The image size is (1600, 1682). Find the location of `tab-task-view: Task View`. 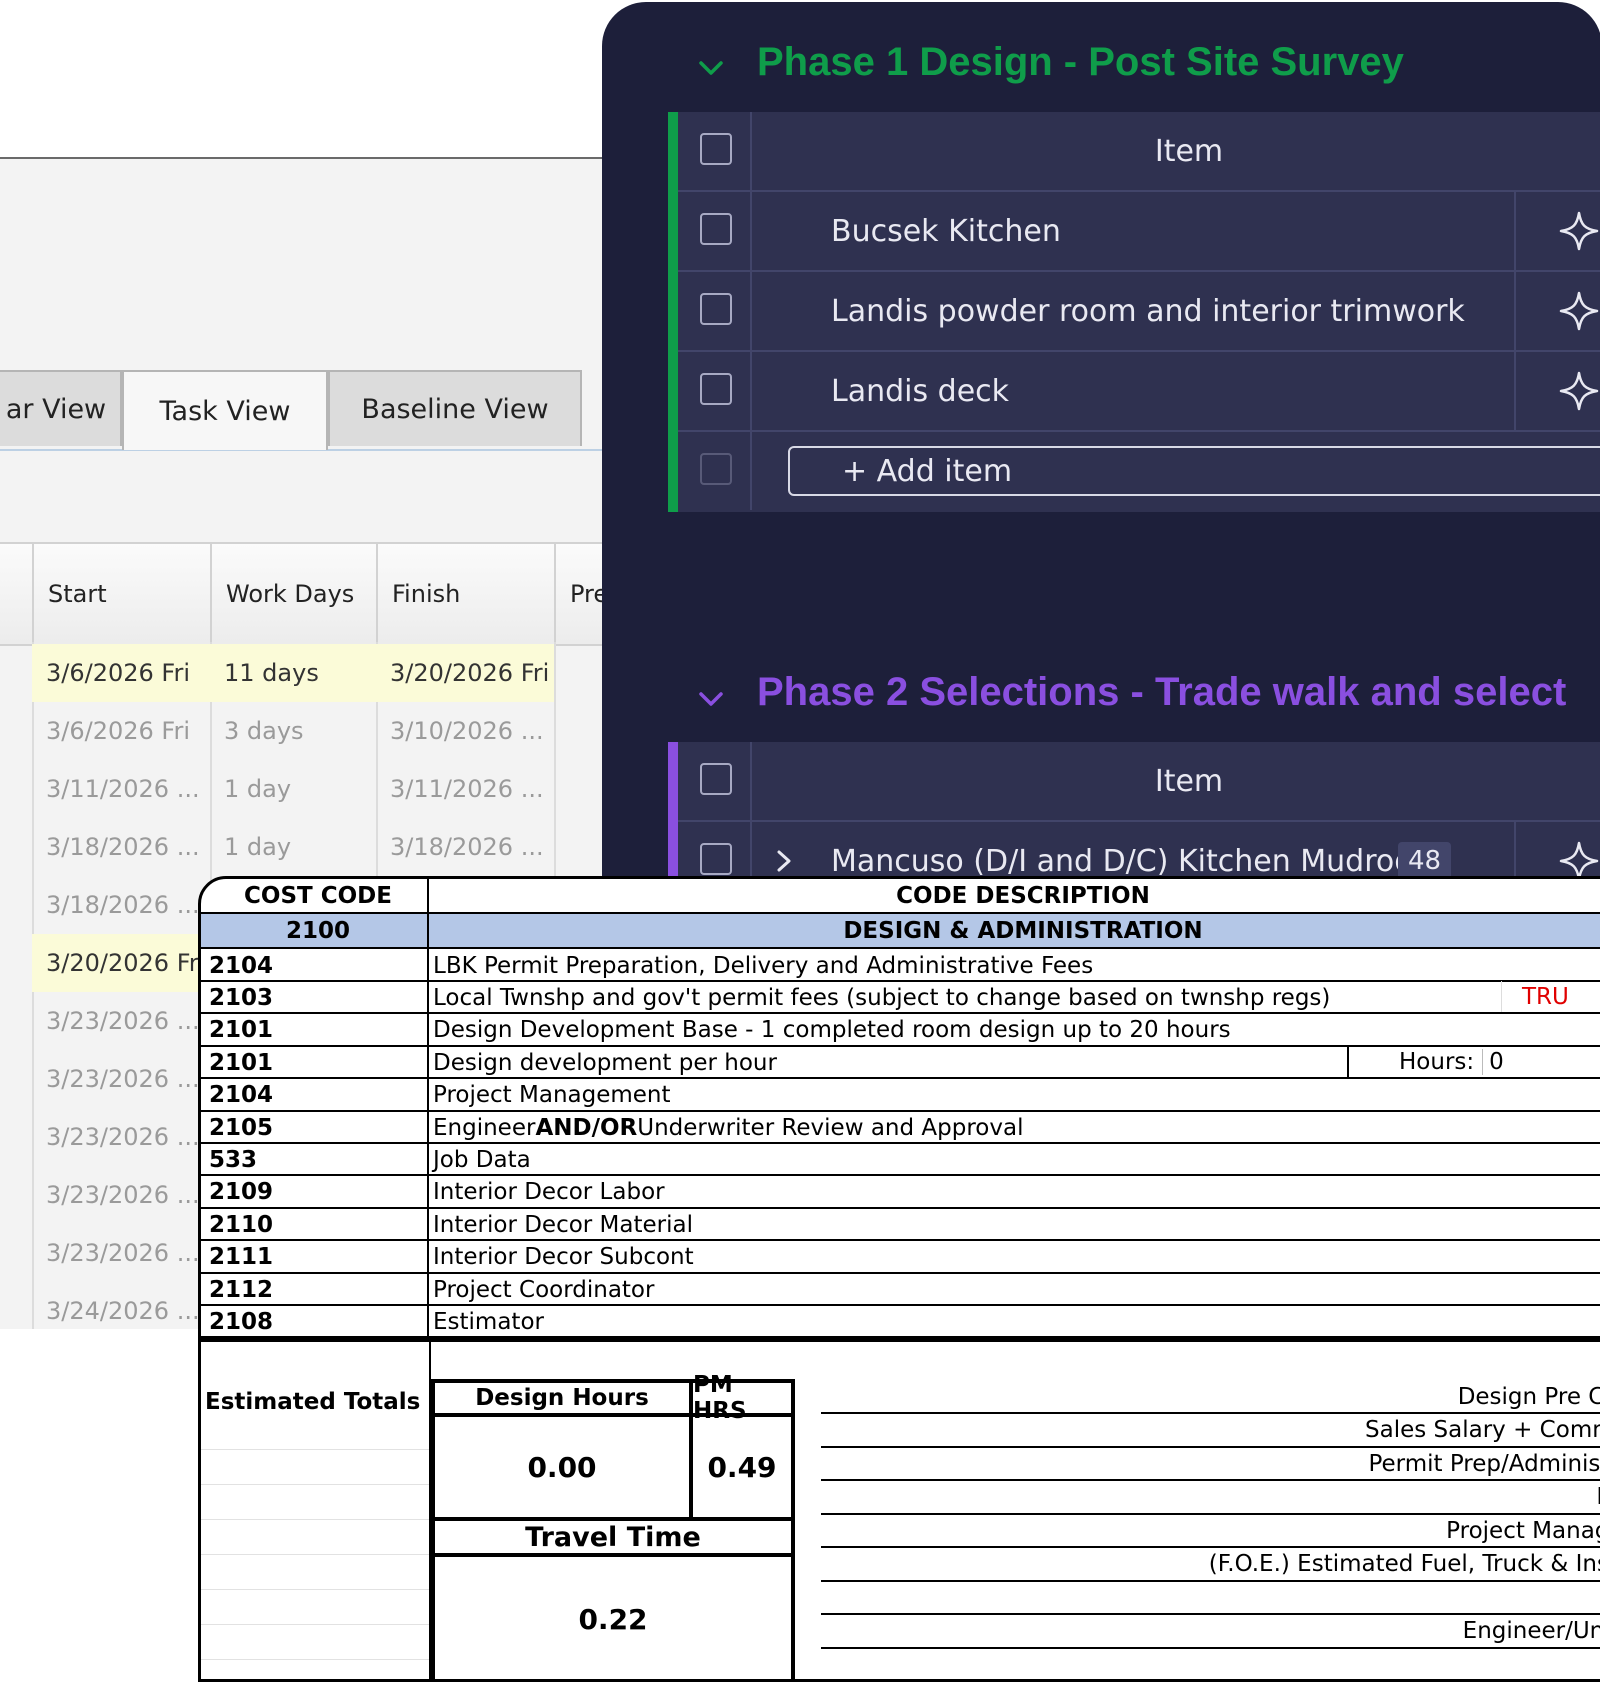

tab-task-view: Task View is located at coordinates (225, 410).